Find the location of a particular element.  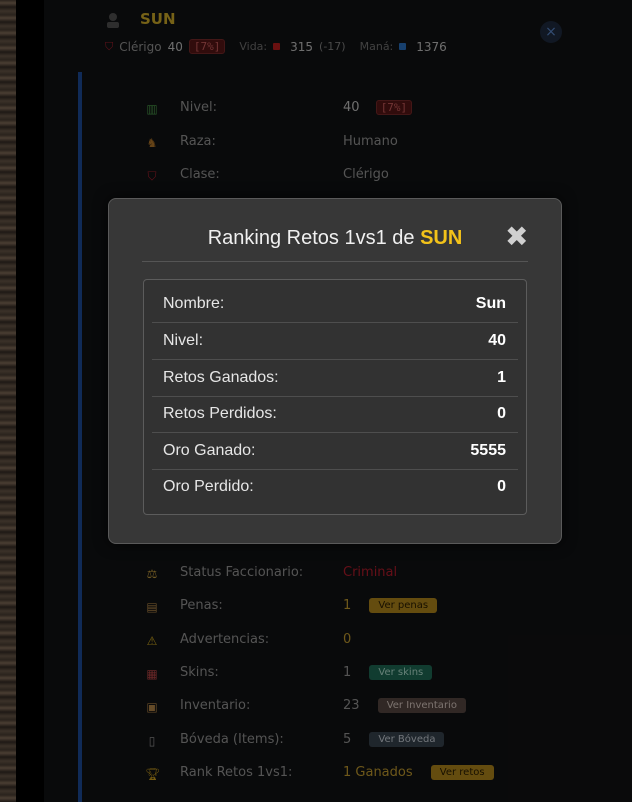

vida-delta: (-17) is located at coordinates (332, 46).